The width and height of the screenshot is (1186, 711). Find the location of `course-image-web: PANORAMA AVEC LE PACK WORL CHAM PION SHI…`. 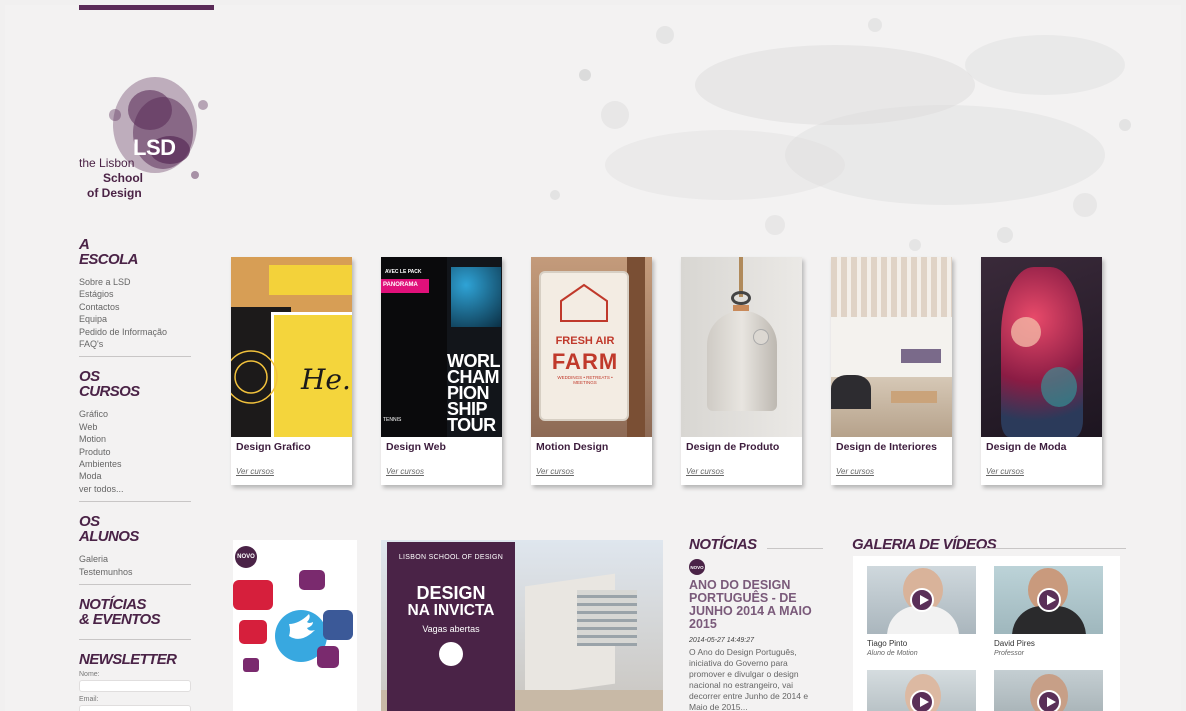

course-image-web: PANORAMA AVEC LE PACK WORL CHAM PION SHI… is located at coordinates (441, 347).